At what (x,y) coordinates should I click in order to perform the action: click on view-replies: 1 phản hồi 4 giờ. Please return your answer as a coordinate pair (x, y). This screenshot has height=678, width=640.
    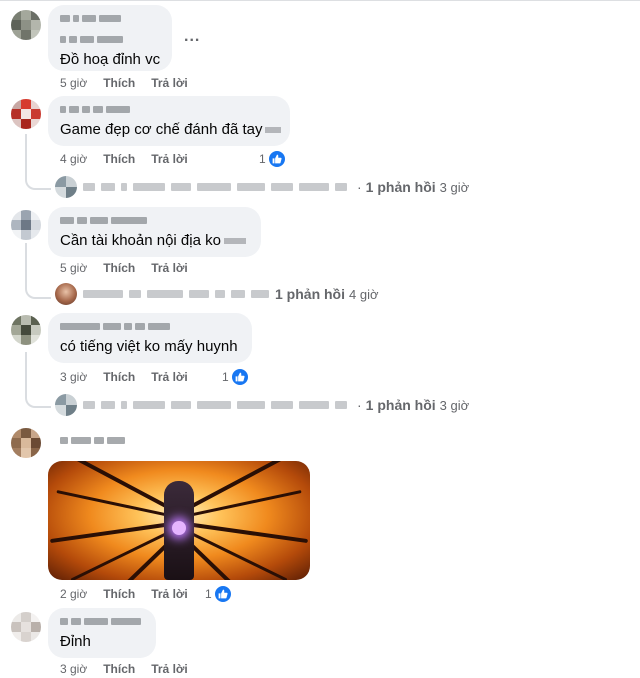
    Looking at the image, I should click on (217, 294).